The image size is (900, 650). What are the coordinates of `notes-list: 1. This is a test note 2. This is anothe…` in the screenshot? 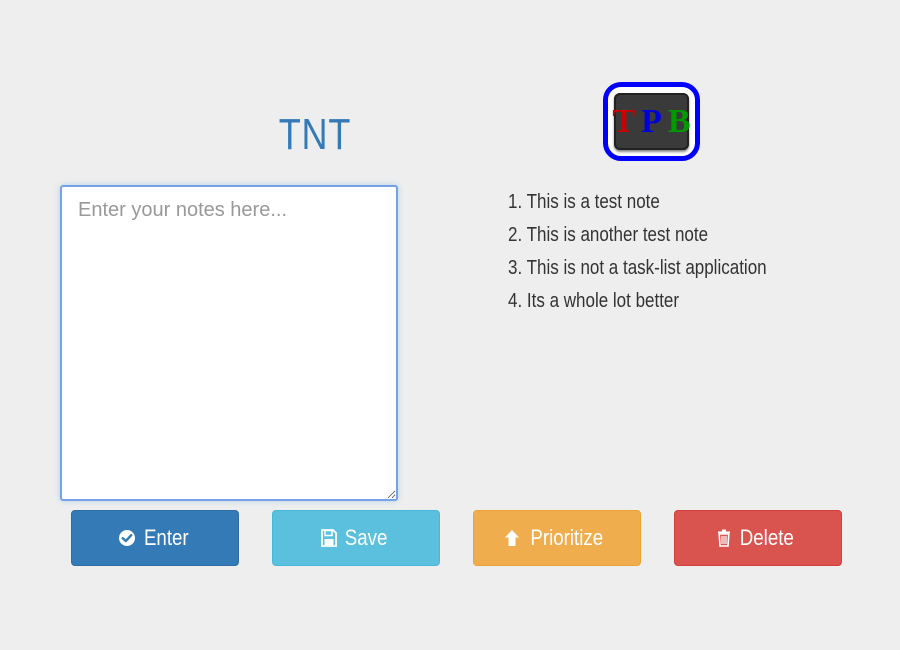 It's located at (660, 254).